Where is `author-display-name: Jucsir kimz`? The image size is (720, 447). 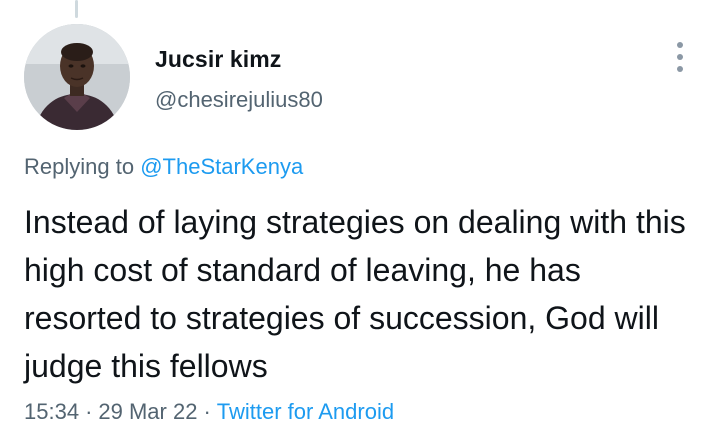 author-display-name: Jucsir kimz is located at coordinates (218, 59).